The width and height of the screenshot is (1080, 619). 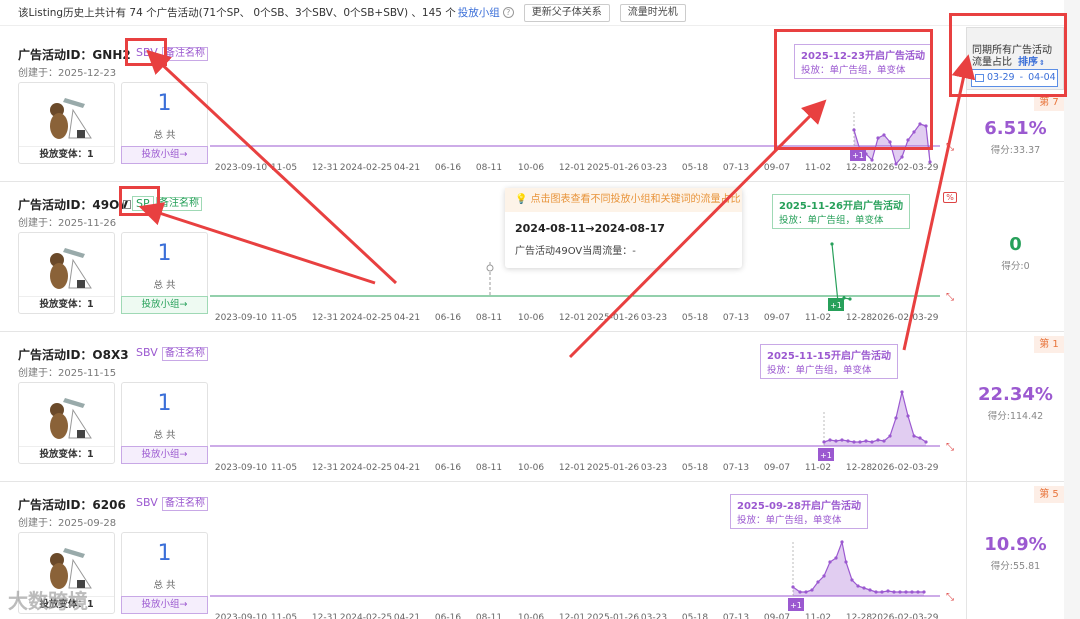 What do you see at coordinates (695, 318) in the screenshot?
I see `axis-tick-label: 05-18` at bounding box center [695, 318].